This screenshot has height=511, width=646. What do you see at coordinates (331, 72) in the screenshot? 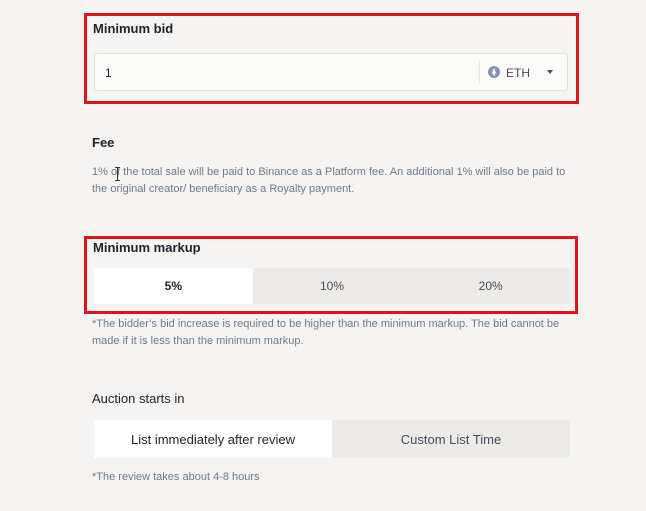
I see `minimum-bid-field: 1 ETH` at bounding box center [331, 72].